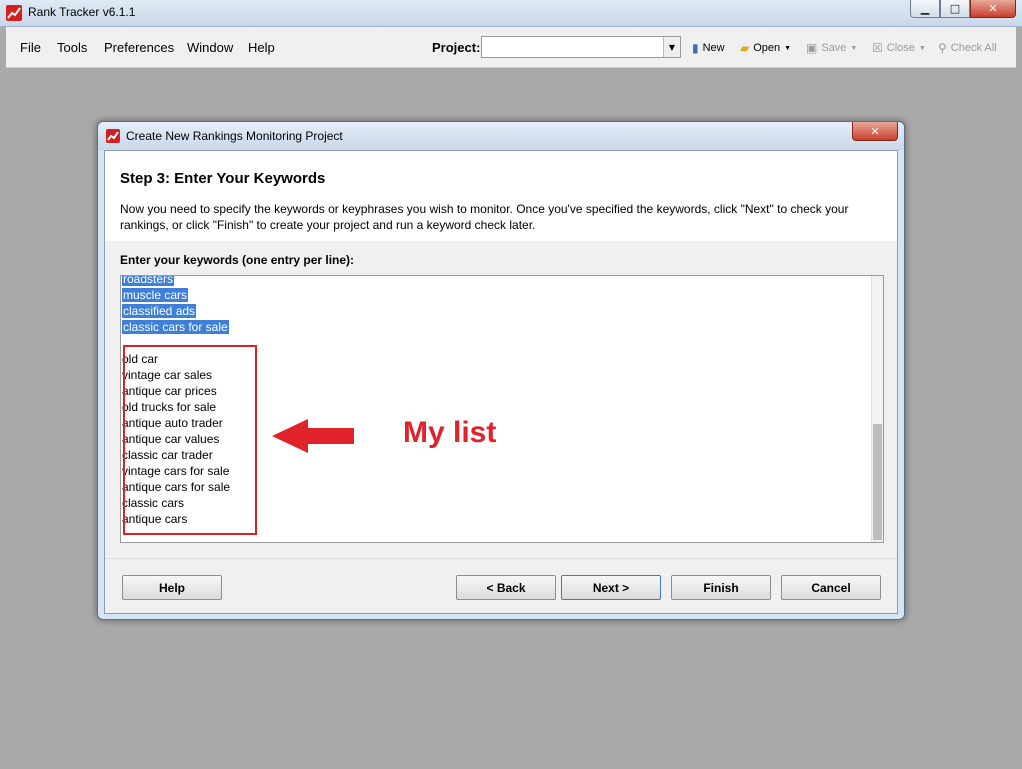 The width and height of the screenshot is (1022, 769). Describe the element at coordinates (261, 47) in the screenshot. I see `menu-help: Help` at that location.